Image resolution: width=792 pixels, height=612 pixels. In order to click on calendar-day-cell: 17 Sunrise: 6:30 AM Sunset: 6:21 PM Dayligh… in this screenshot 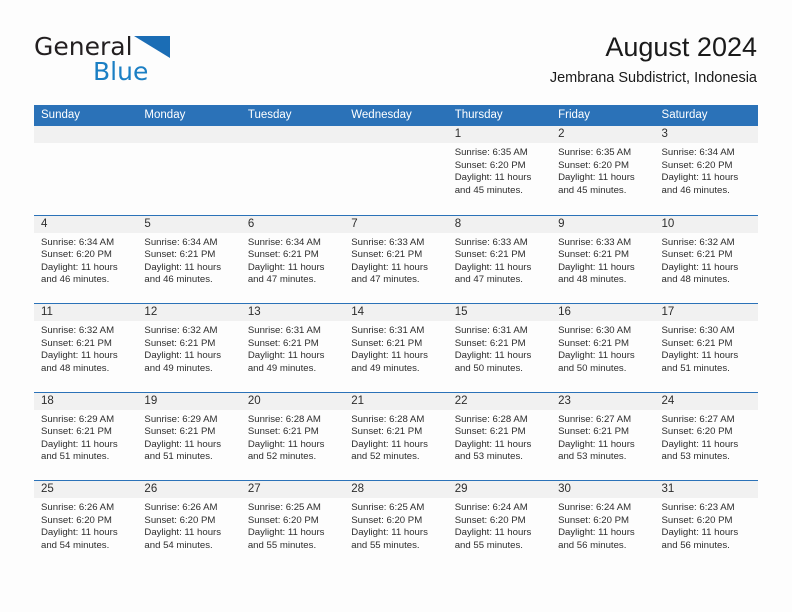, I will do `click(706, 348)`.